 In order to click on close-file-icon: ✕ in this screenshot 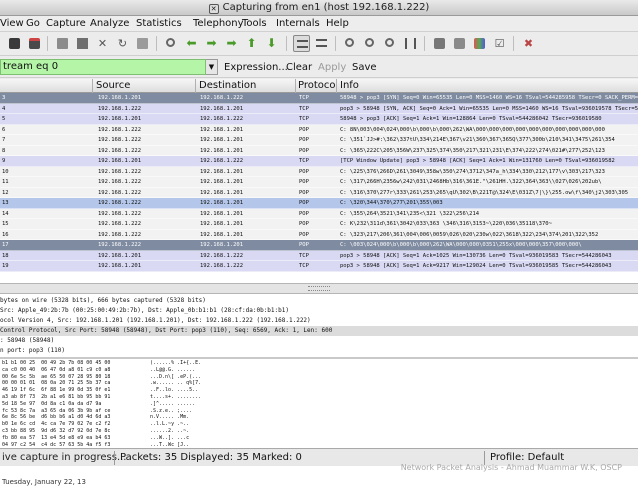, I will do `click(102, 43)`.